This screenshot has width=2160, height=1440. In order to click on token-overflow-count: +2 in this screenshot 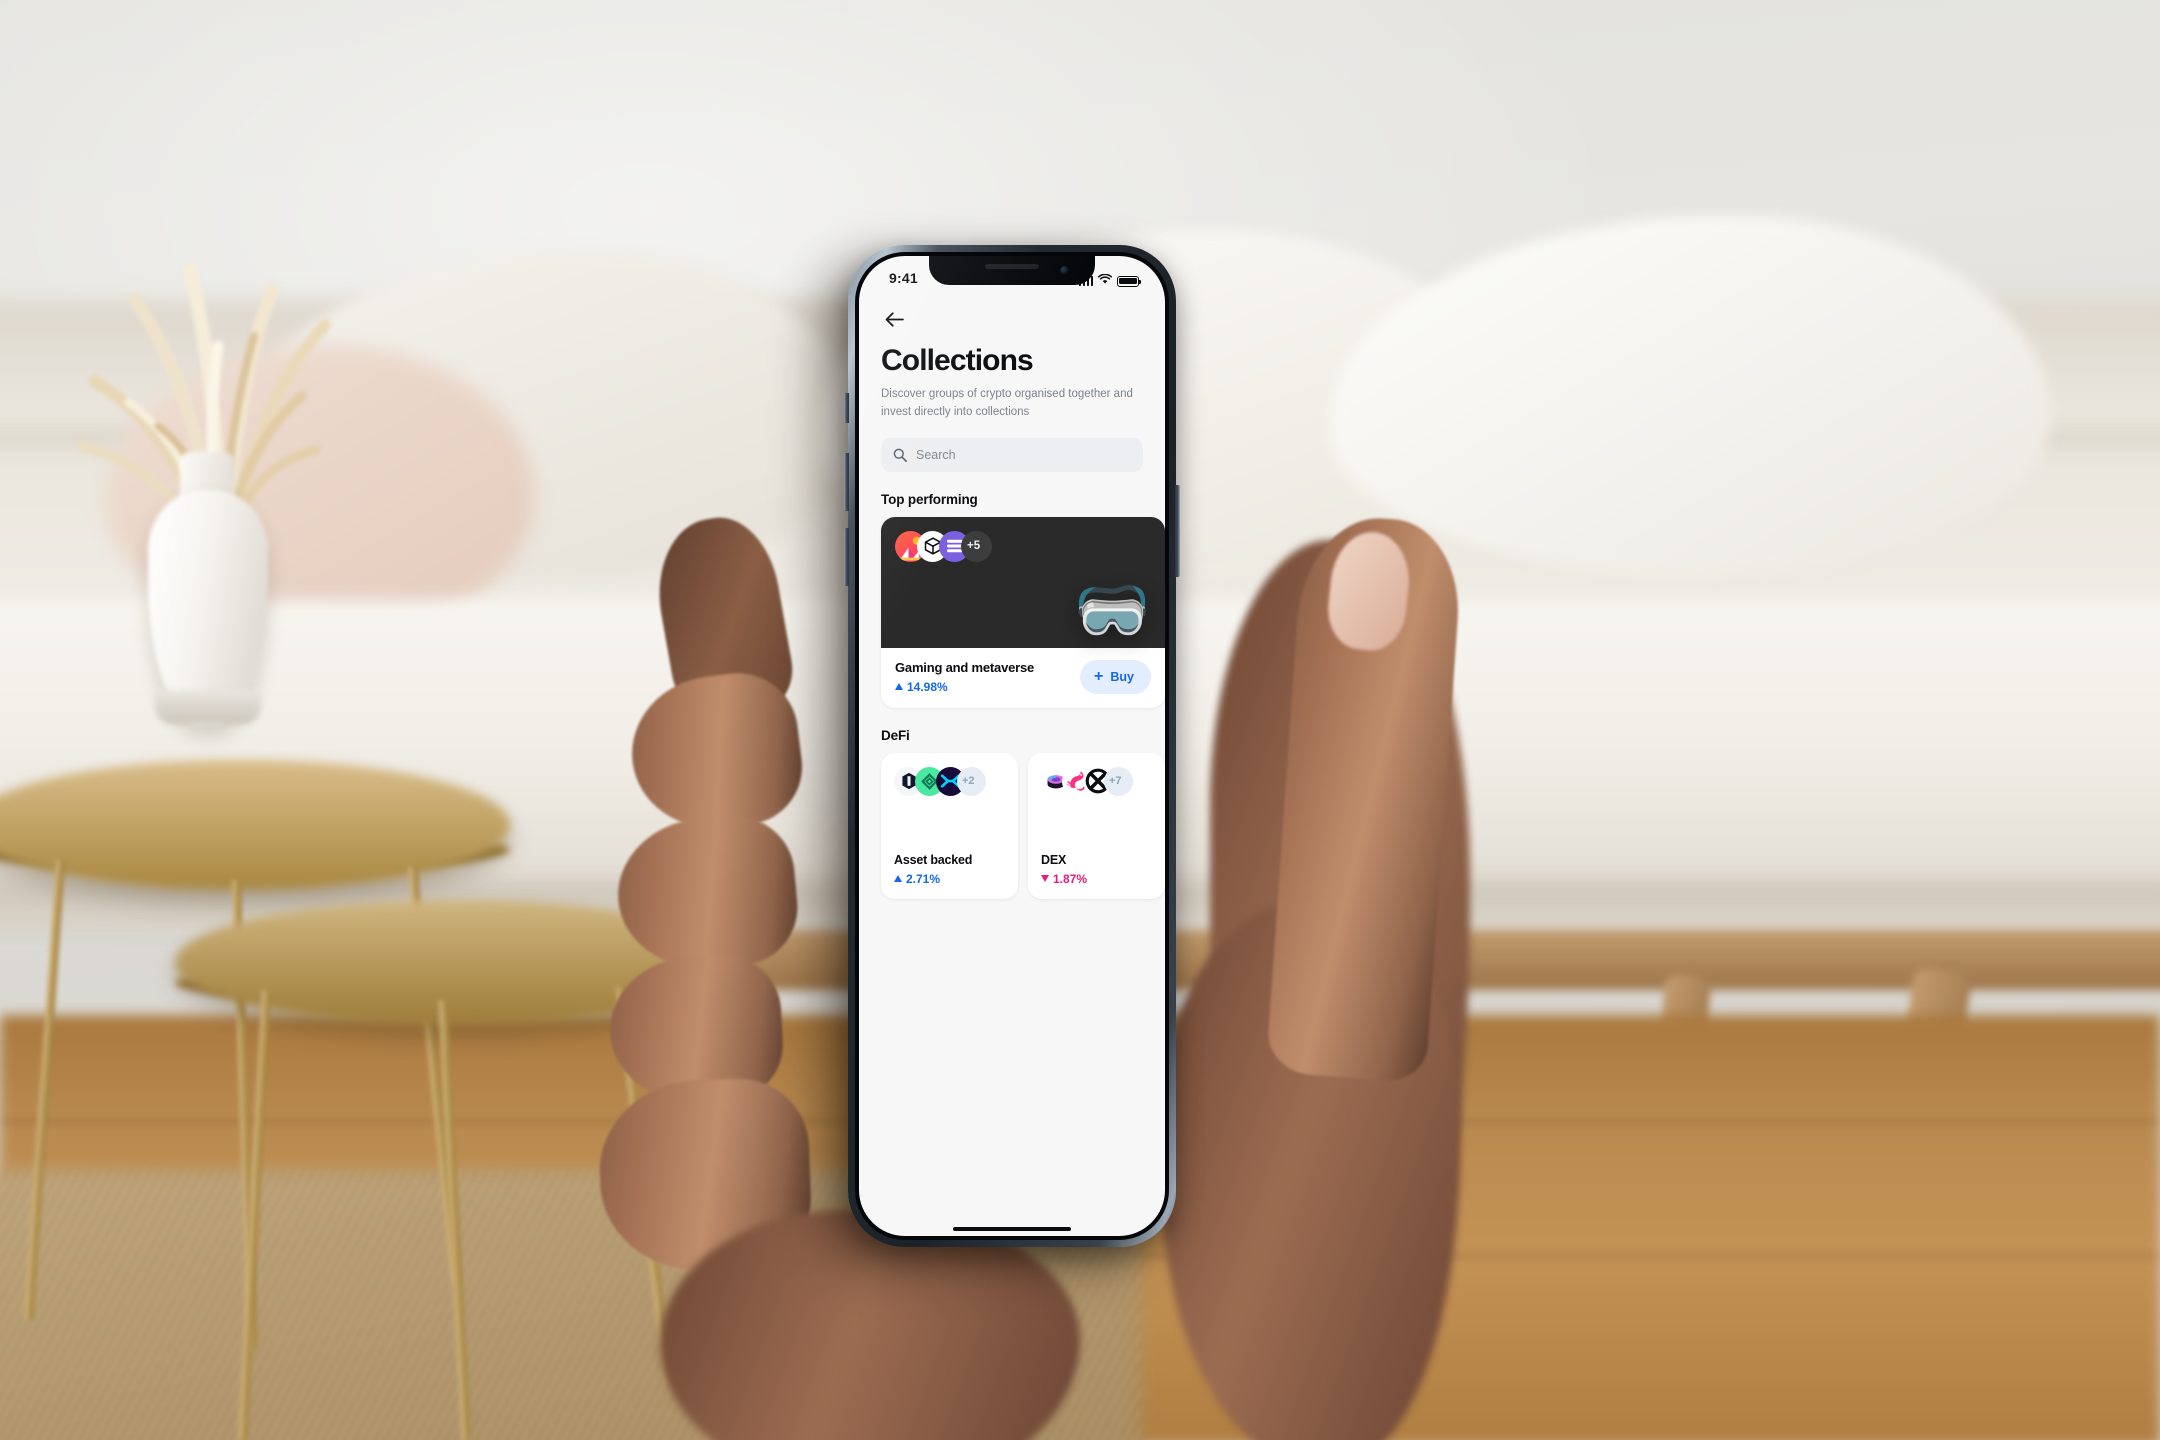, I will do `click(971, 781)`.